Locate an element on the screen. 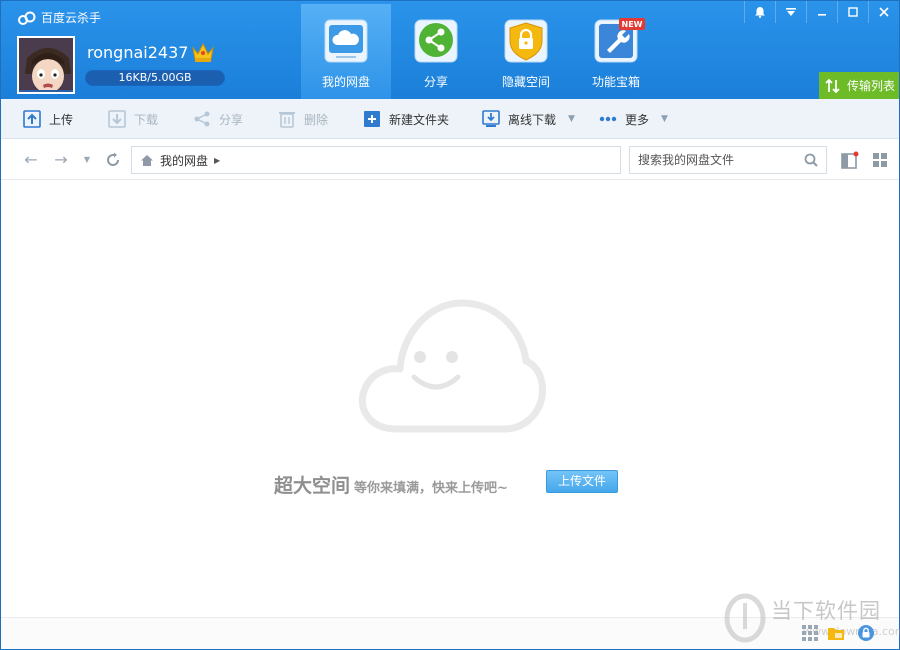  empty-state-message: 超大空间 等你来填满，快来上传吧~ is located at coordinates (391, 484).